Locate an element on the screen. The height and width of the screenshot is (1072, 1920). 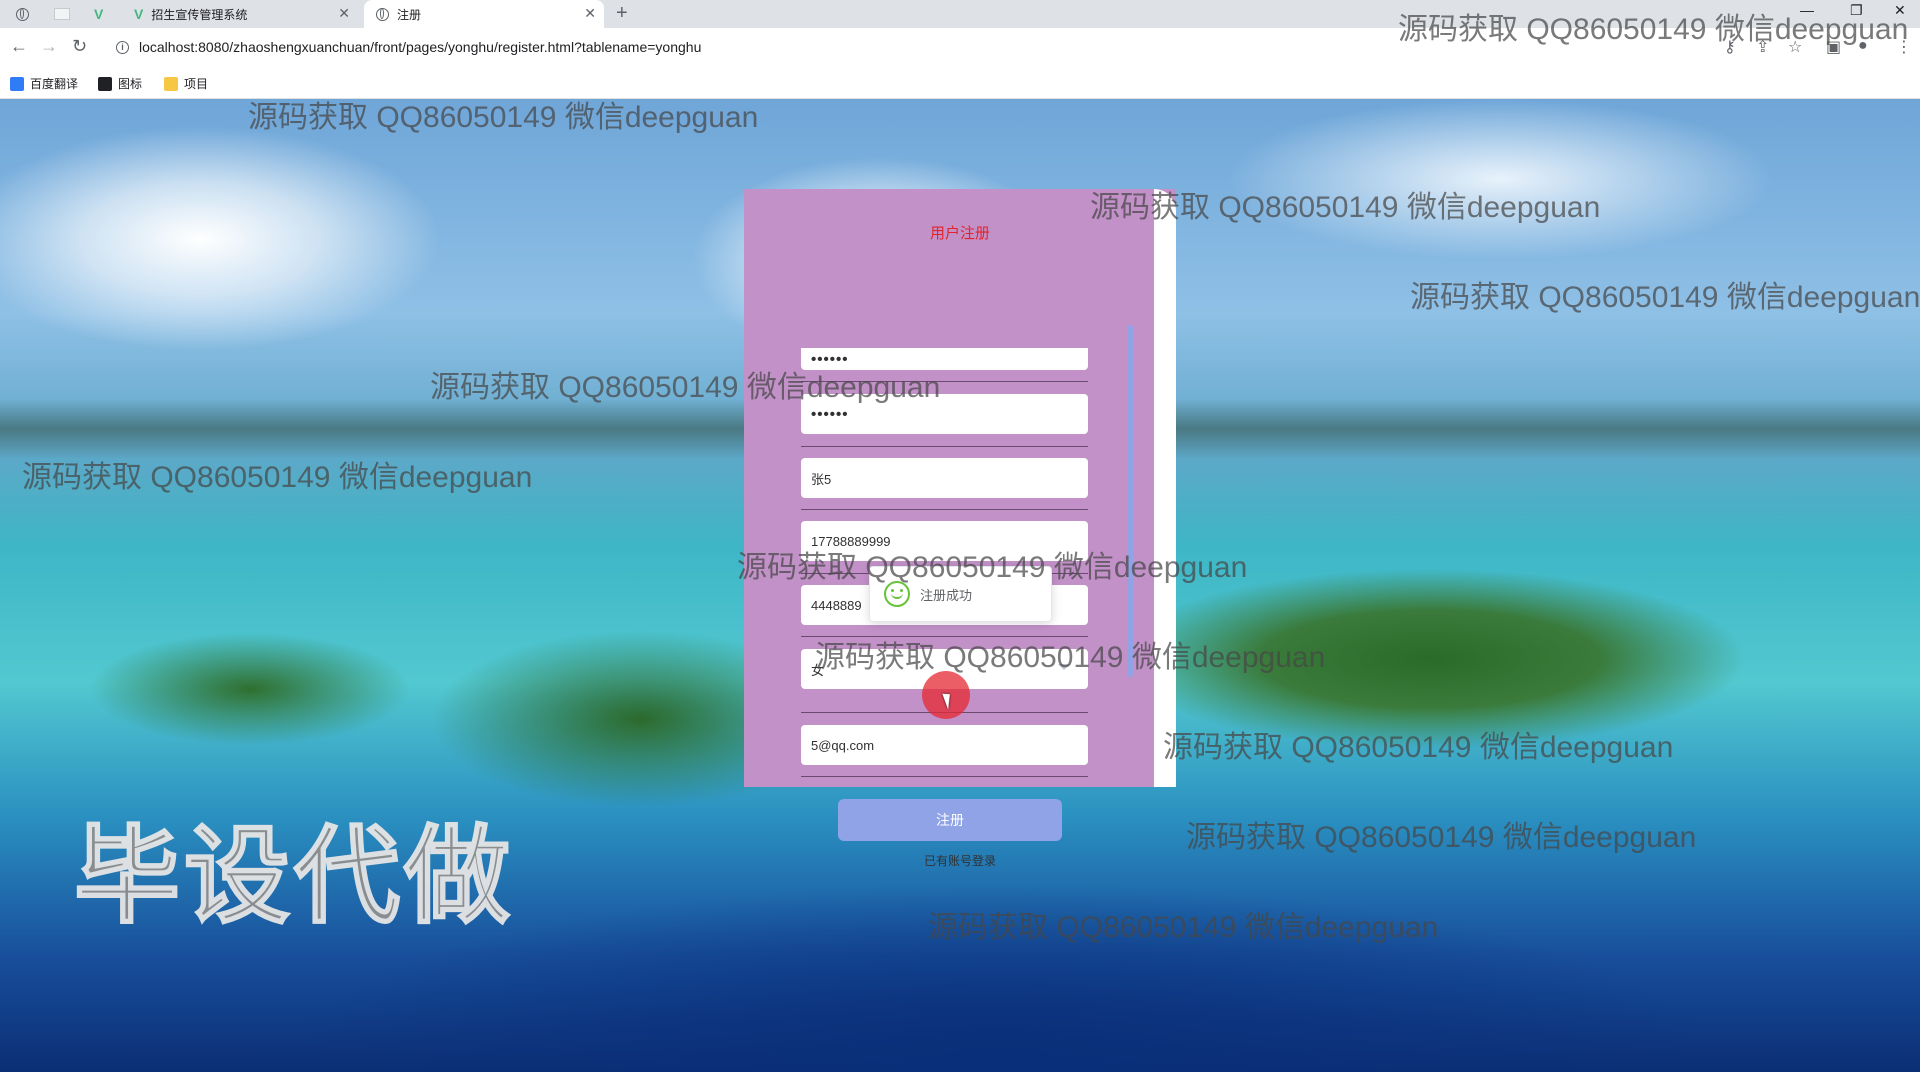
form-scrollbar is located at coordinates (1130, 501).